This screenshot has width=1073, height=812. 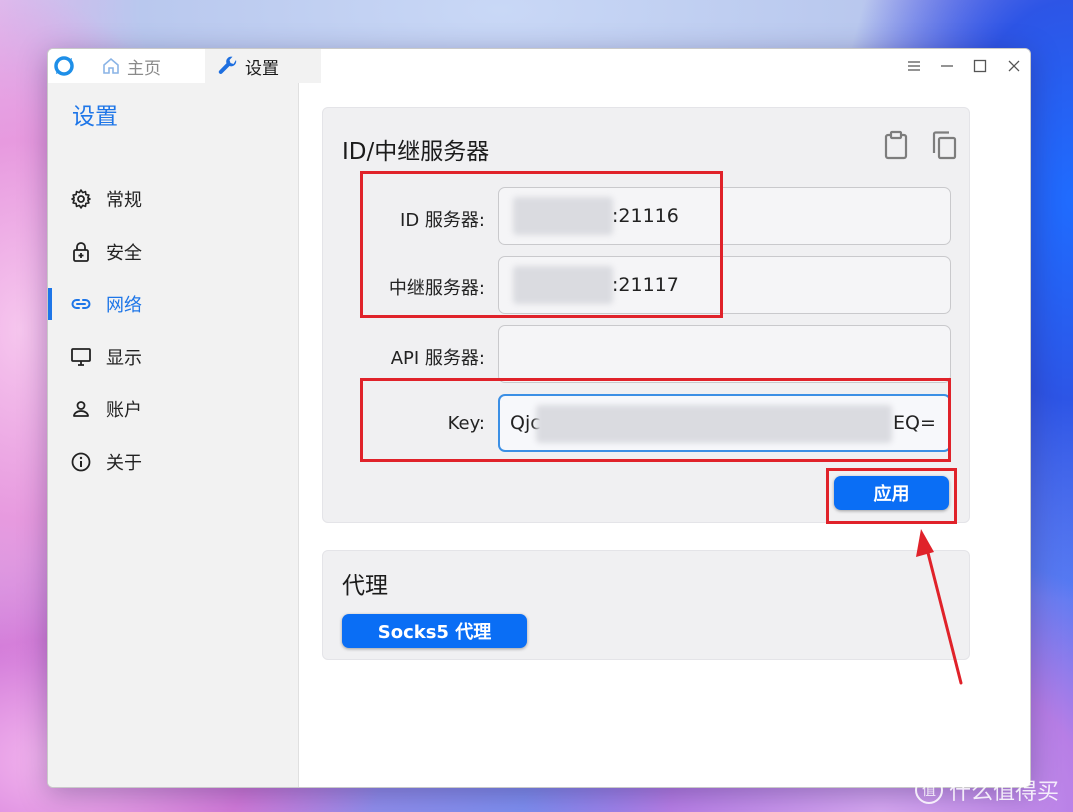 What do you see at coordinates (896, 145) in the screenshot?
I see `paste-icon` at bounding box center [896, 145].